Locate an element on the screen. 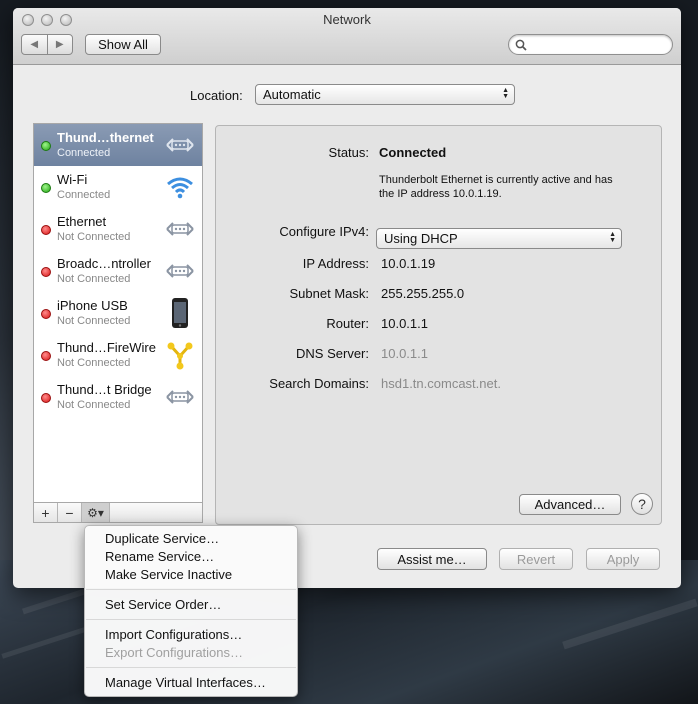  dns-server-label: DNS Server: is located at coordinates (332, 353).